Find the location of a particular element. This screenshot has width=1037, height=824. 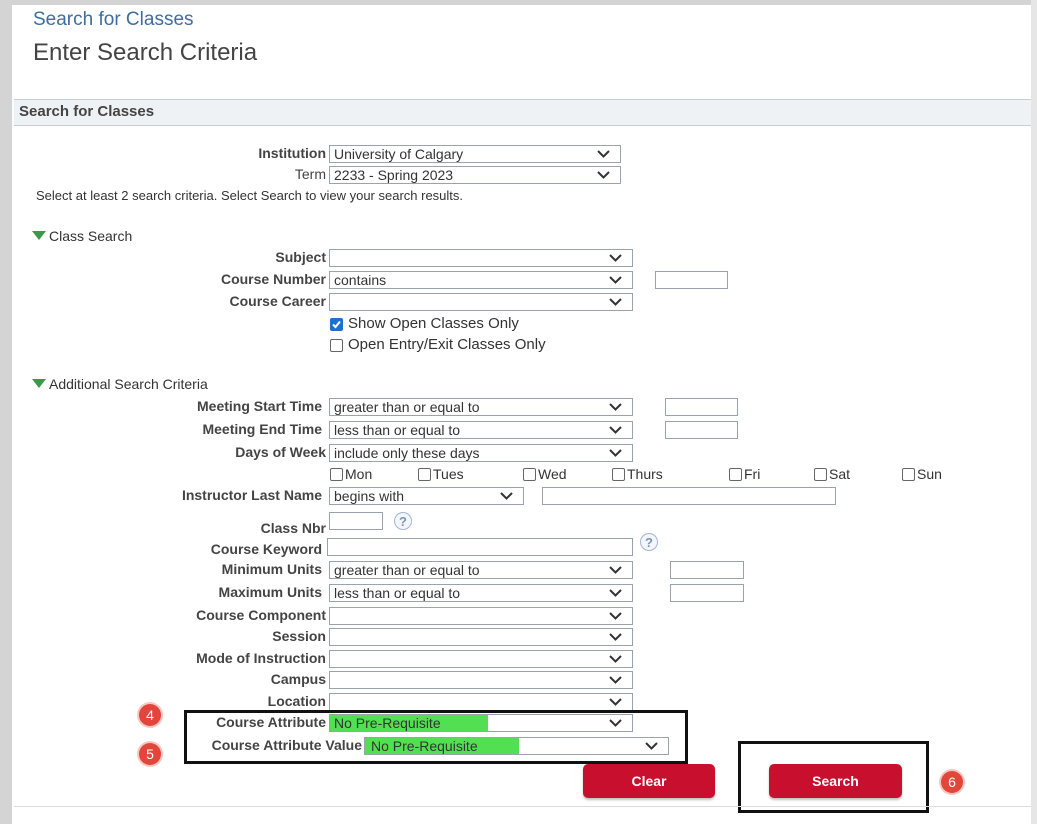

day-wed: Wed is located at coordinates (545, 474).